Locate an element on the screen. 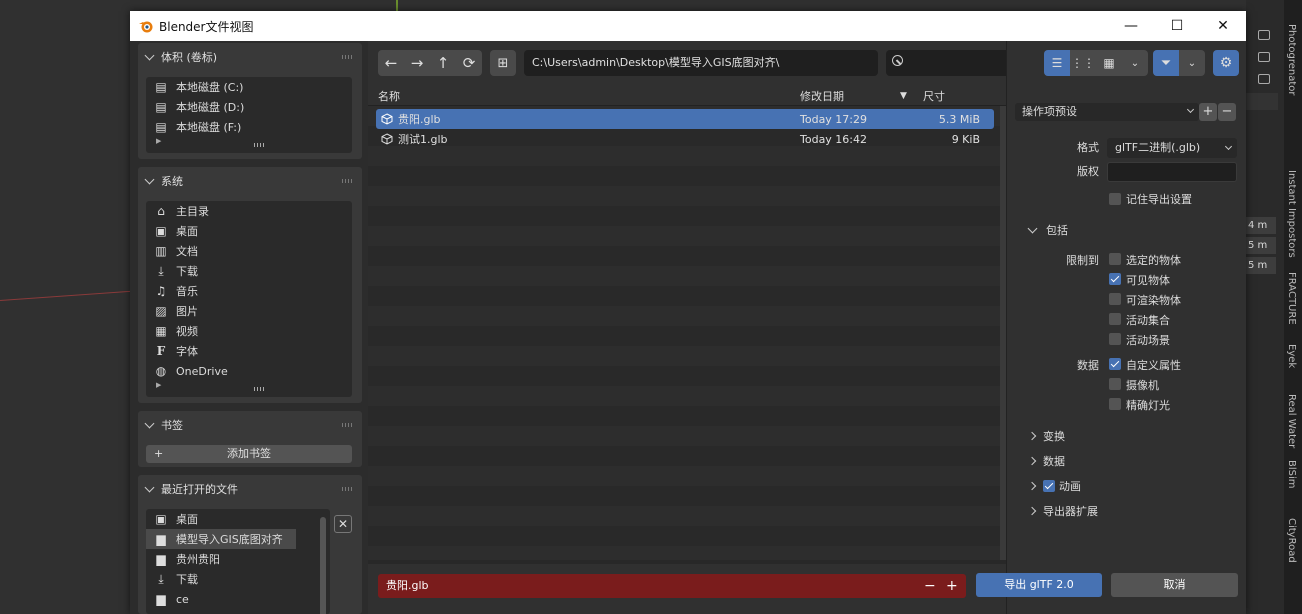 Image resolution: width=1302 pixels, height=614 pixels. title-bar: Blender文件视图 — ☐ ✕ is located at coordinates (688, 26).